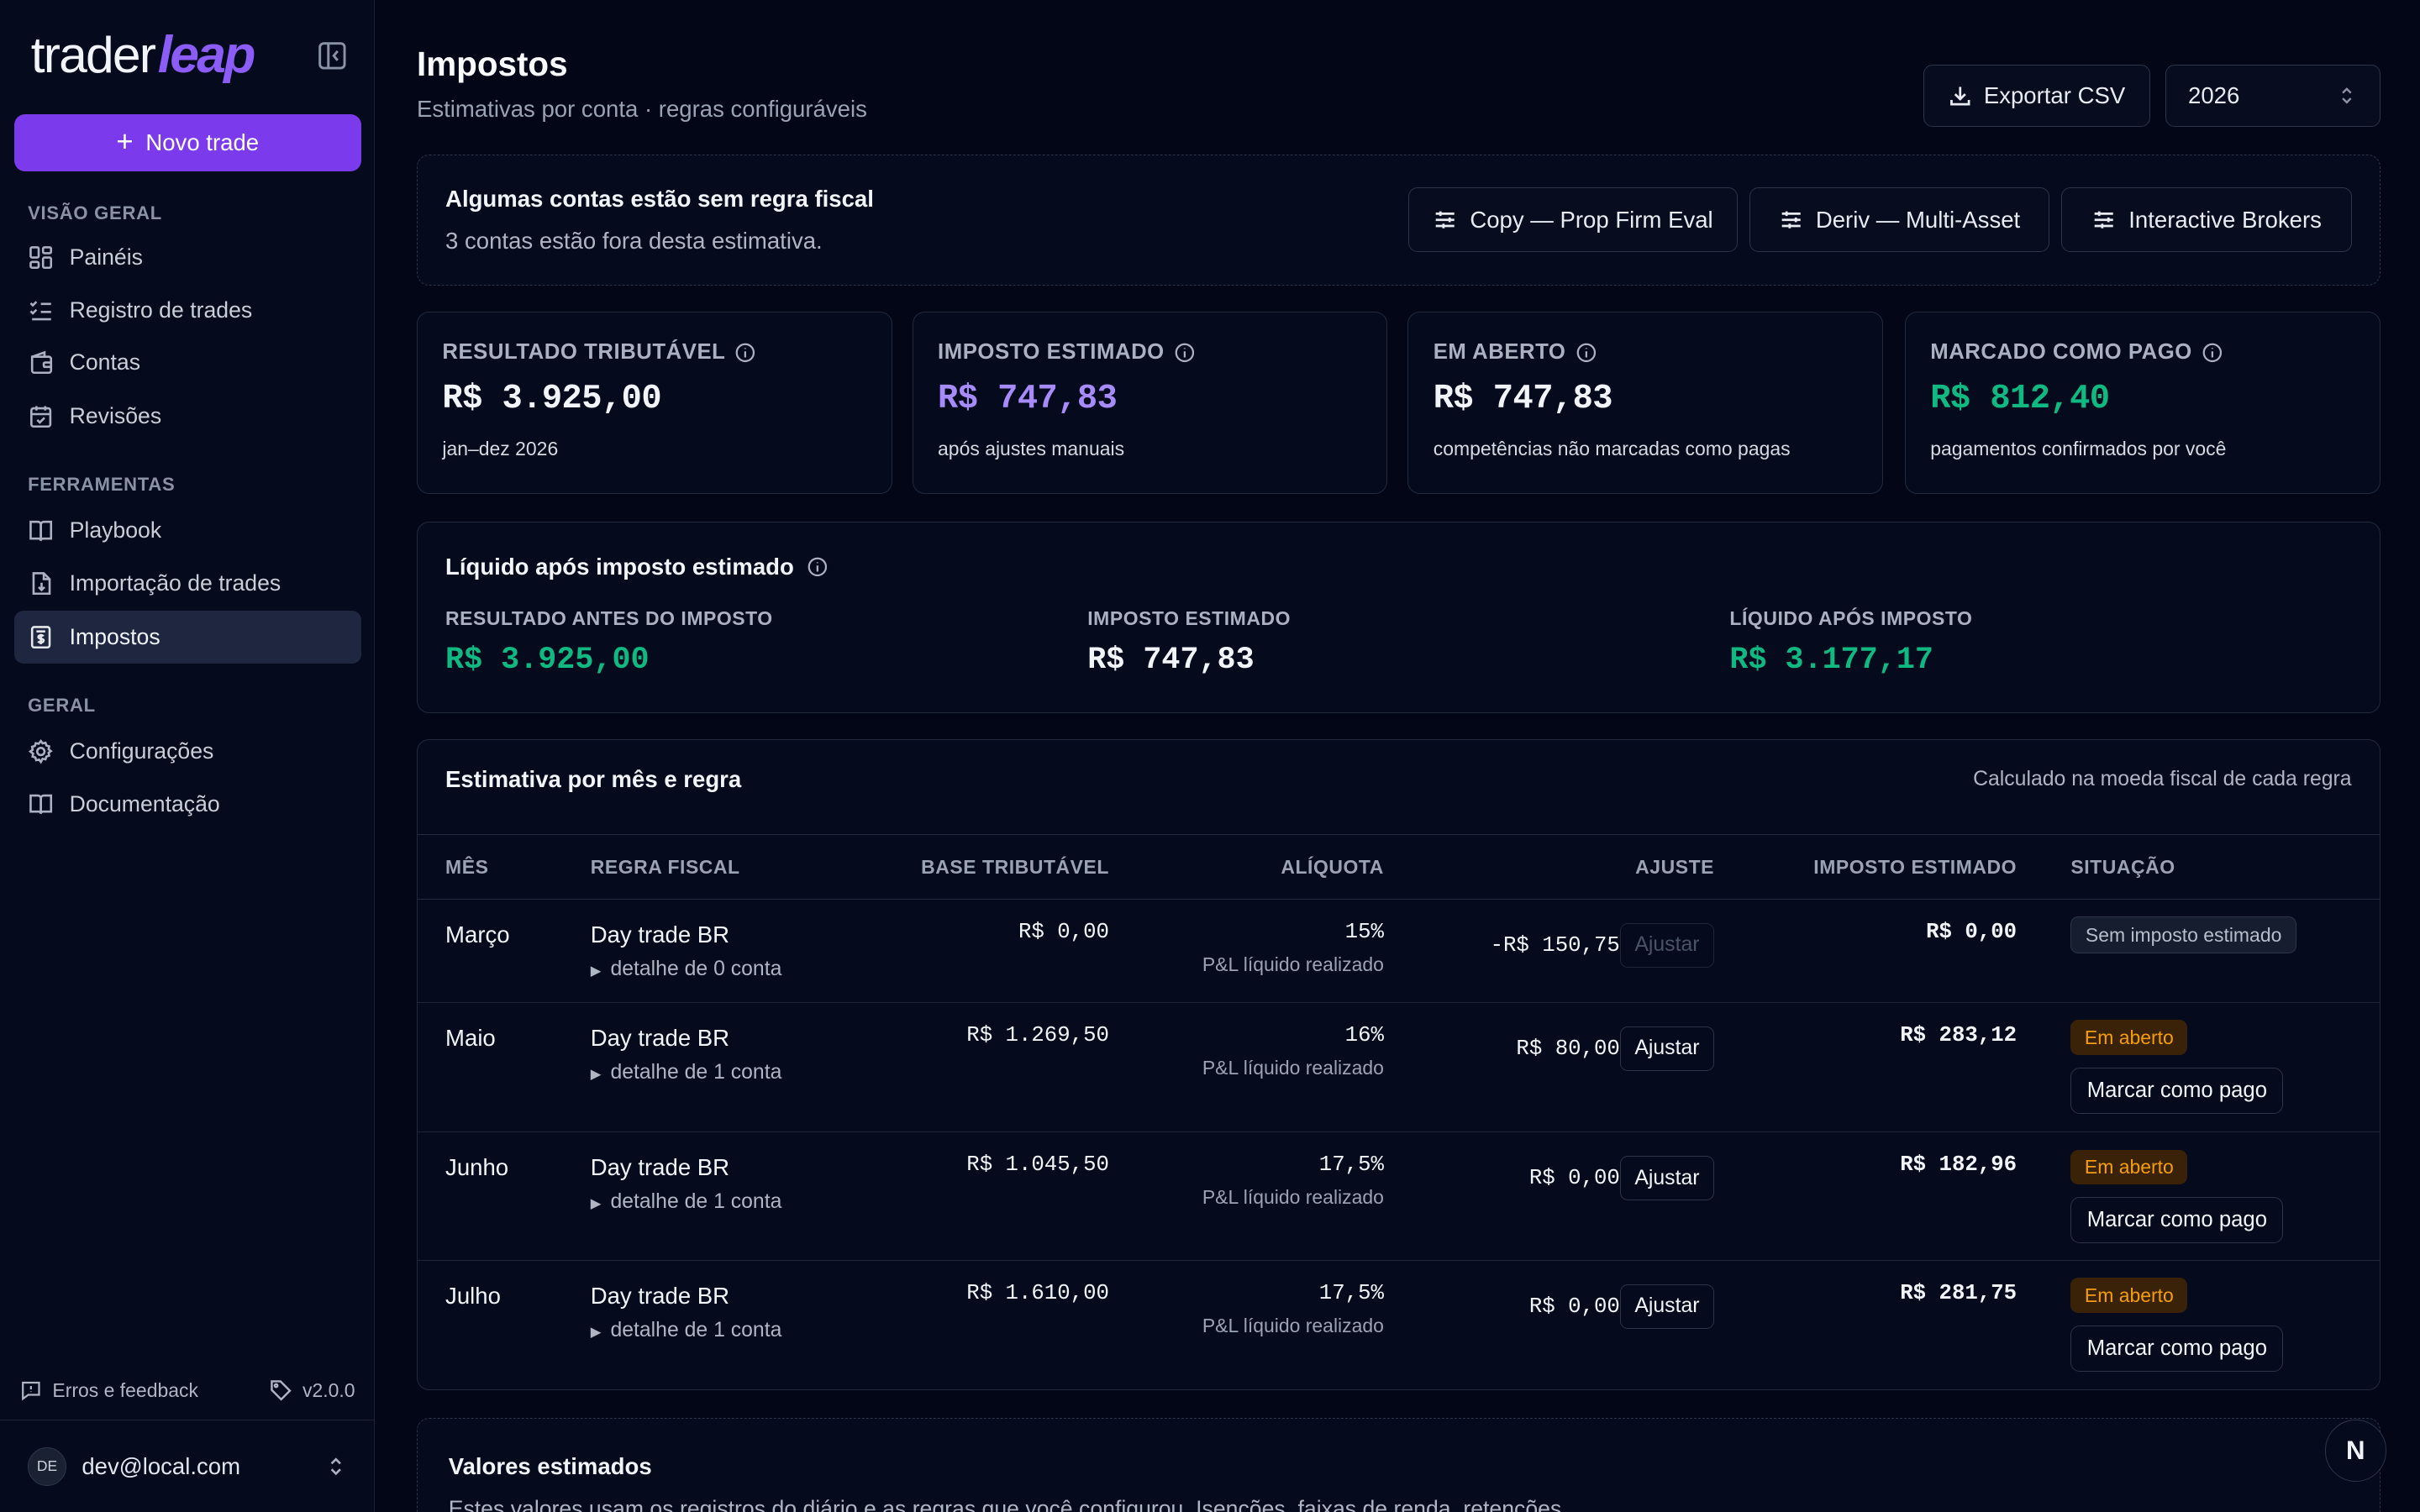 This screenshot has height=1512, width=2420. What do you see at coordinates (706, 867) in the screenshot?
I see `col-rule: REGRA FISCAL` at bounding box center [706, 867].